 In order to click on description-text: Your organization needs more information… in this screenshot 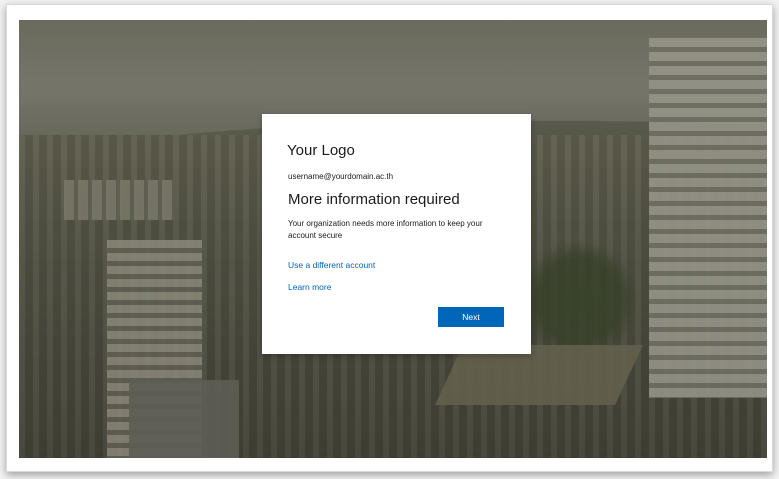, I will do `click(385, 229)`.